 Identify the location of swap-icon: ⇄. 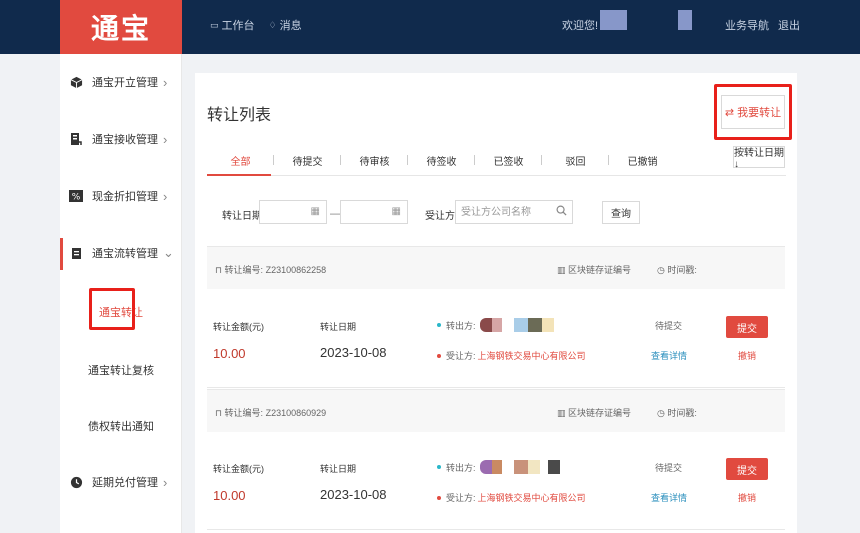
(729, 112).